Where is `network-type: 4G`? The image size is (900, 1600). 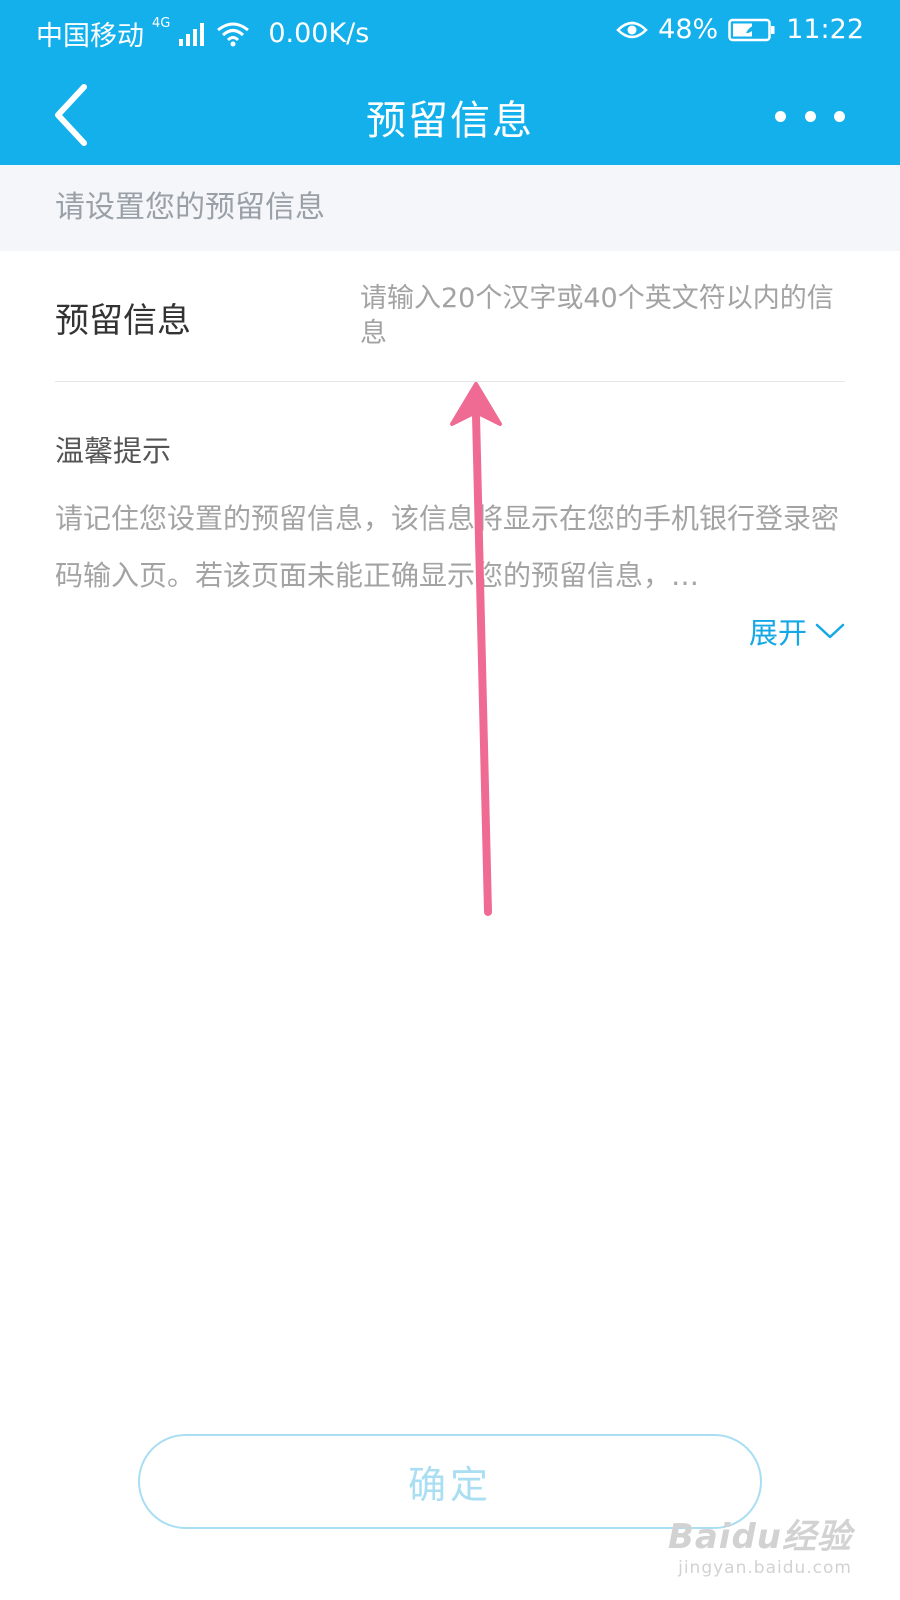 network-type: 4G is located at coordinates (161, 23).